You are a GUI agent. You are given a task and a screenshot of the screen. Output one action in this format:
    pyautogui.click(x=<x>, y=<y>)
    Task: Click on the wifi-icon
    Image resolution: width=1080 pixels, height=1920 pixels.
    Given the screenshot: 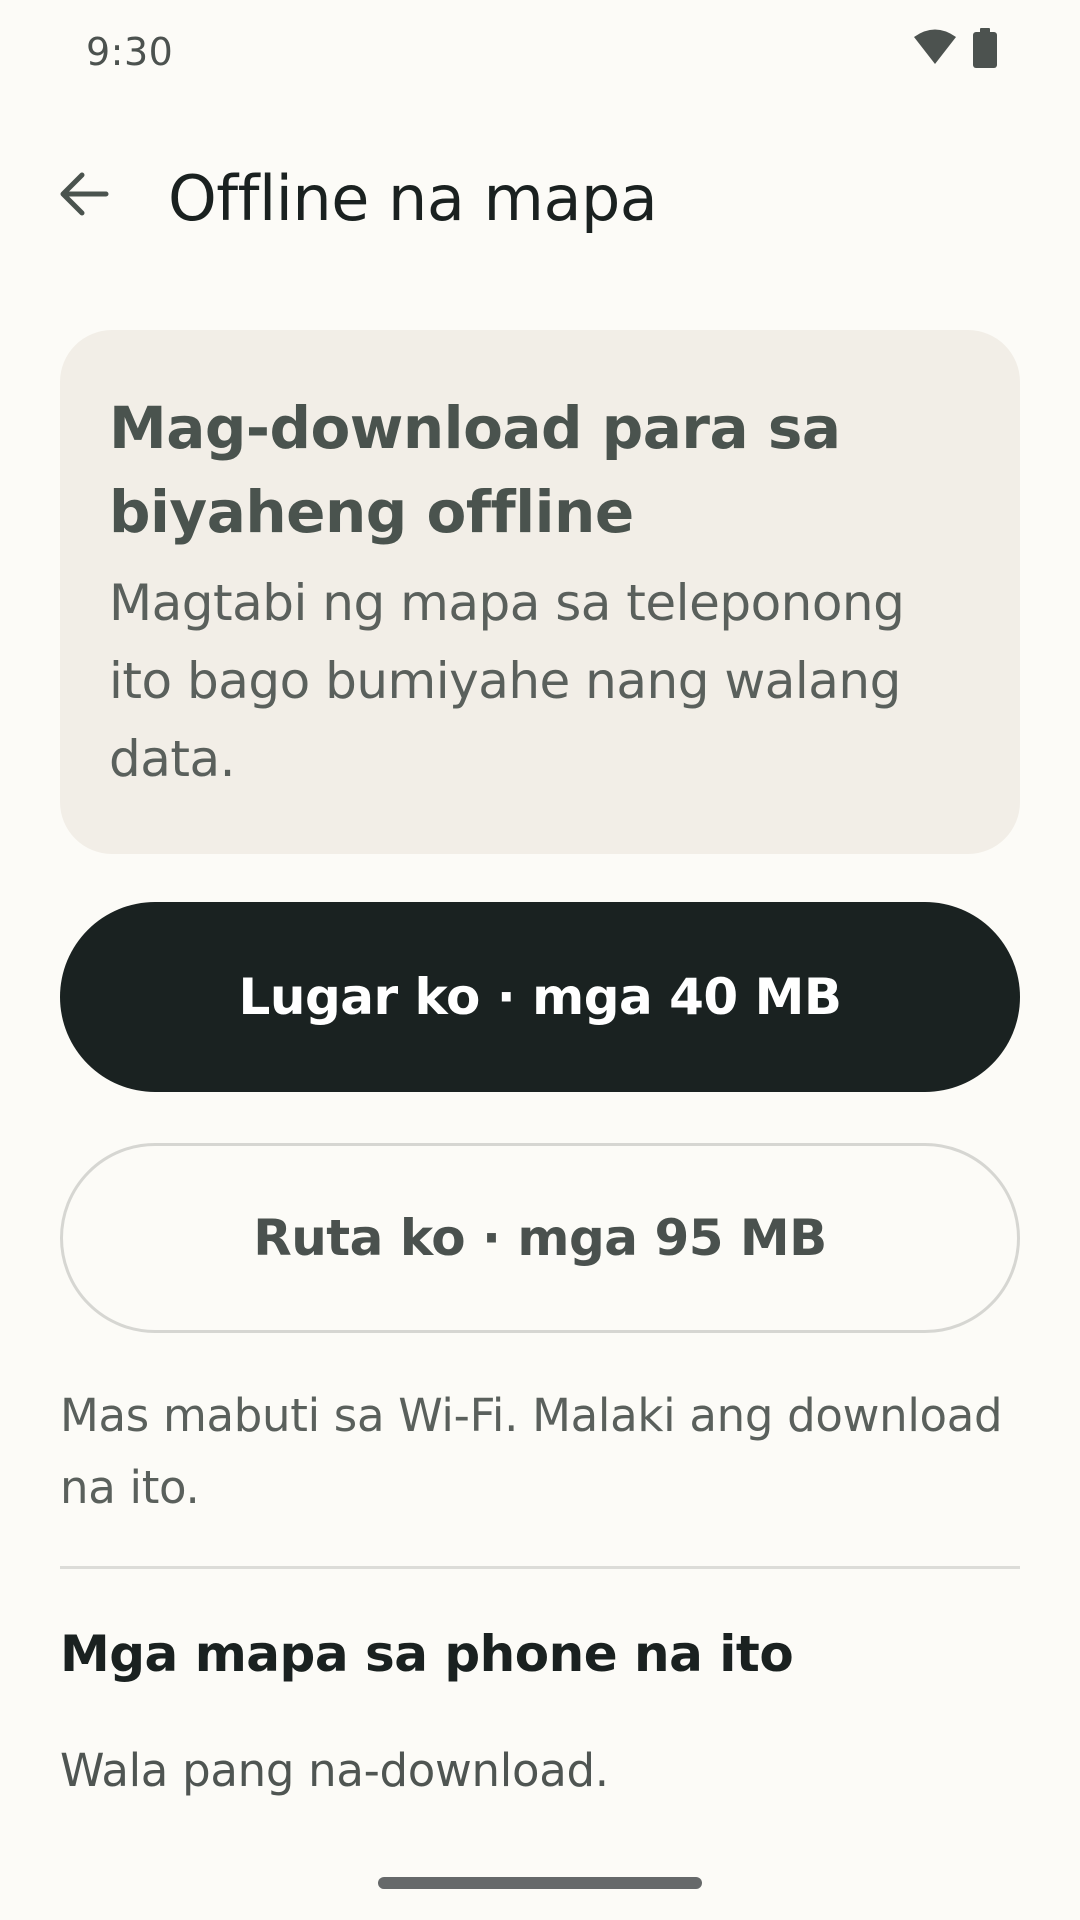 What is the action you would take?
    pyautogui.click(x=935, y=50)
    